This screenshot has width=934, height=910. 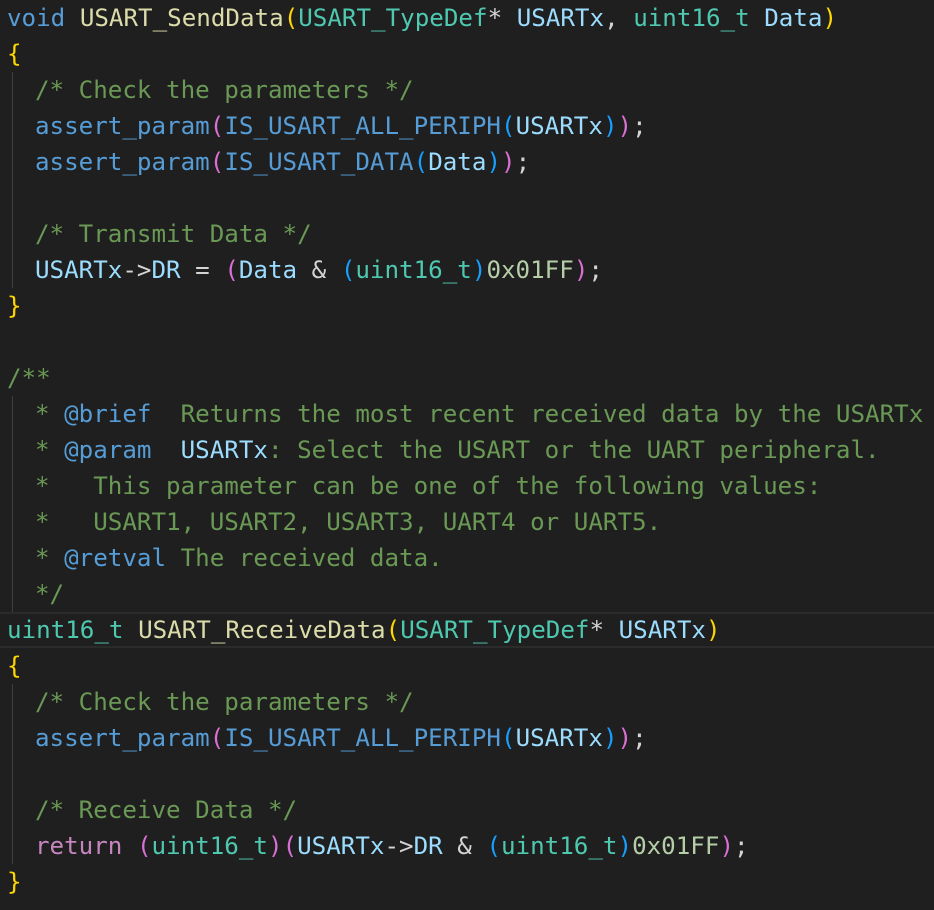 I want to click on code-line: /**, so click(x=467, y=378).